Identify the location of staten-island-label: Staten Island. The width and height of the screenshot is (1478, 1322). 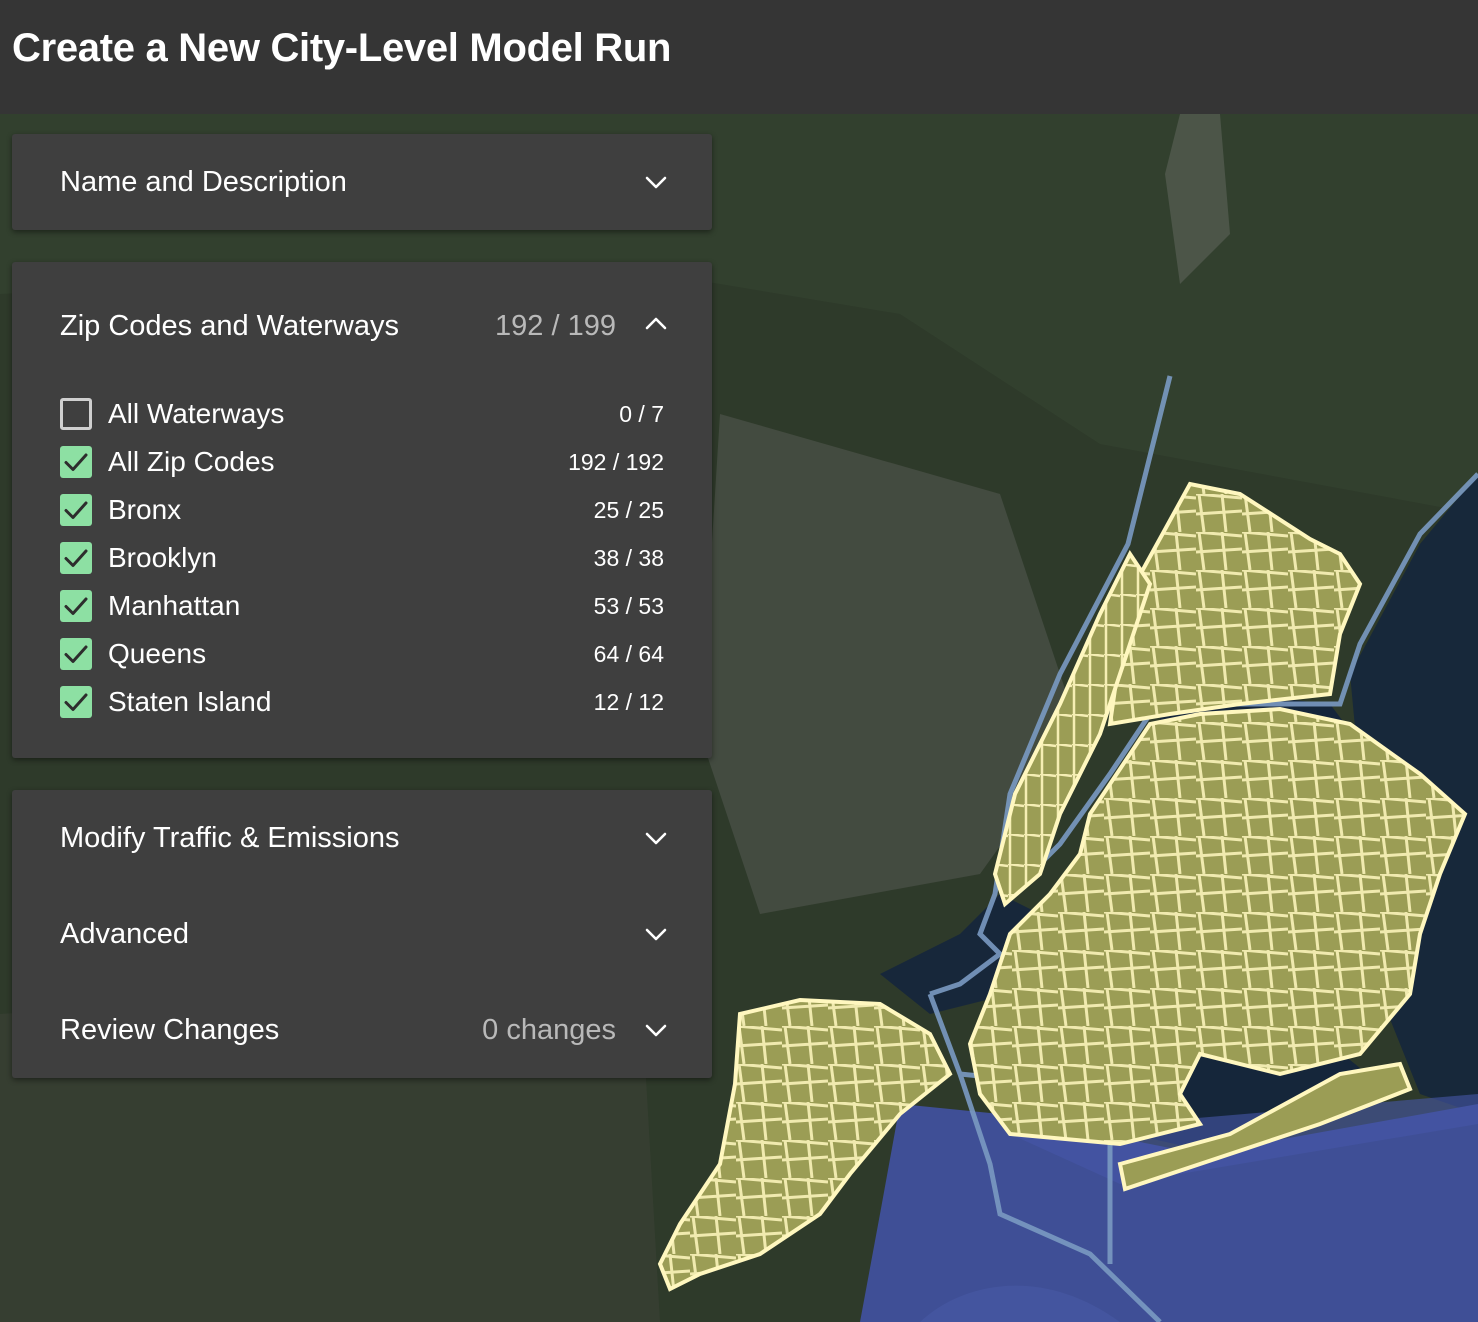
(190, 701).